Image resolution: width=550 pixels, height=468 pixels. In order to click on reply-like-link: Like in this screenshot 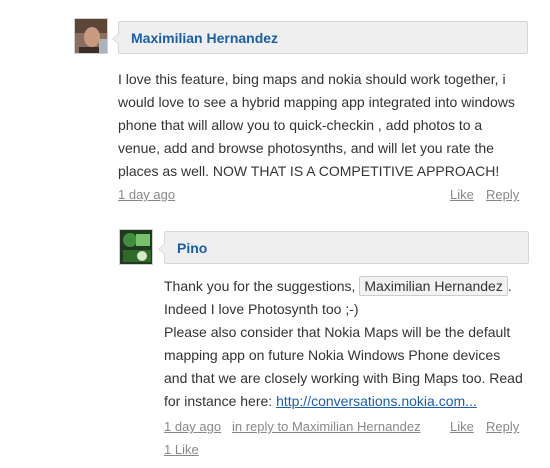, I will do `click(462, 426)`.